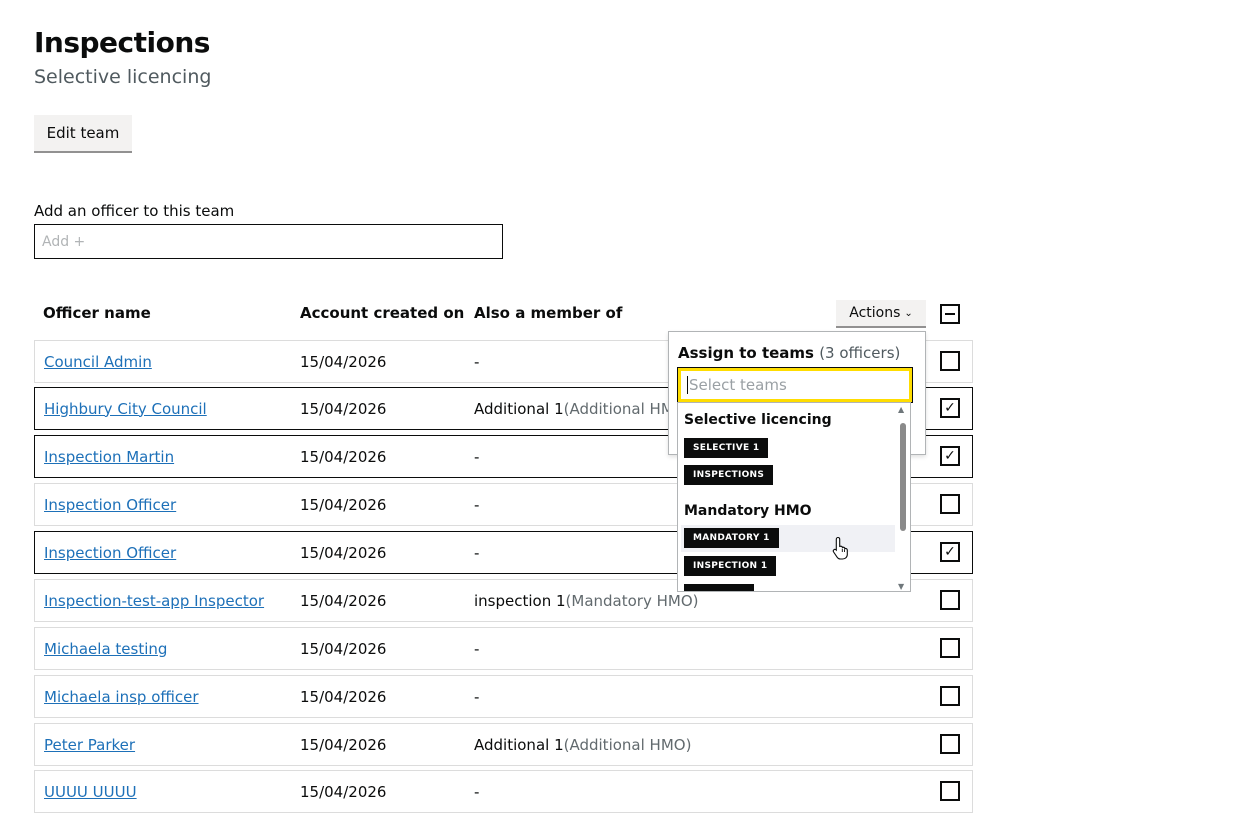 The width and height of the screenshot is (1247, 835). Describe the element at coordinates (908, 313) in the screenshot. I see `chevron-down-icon: ⌄` at that location.